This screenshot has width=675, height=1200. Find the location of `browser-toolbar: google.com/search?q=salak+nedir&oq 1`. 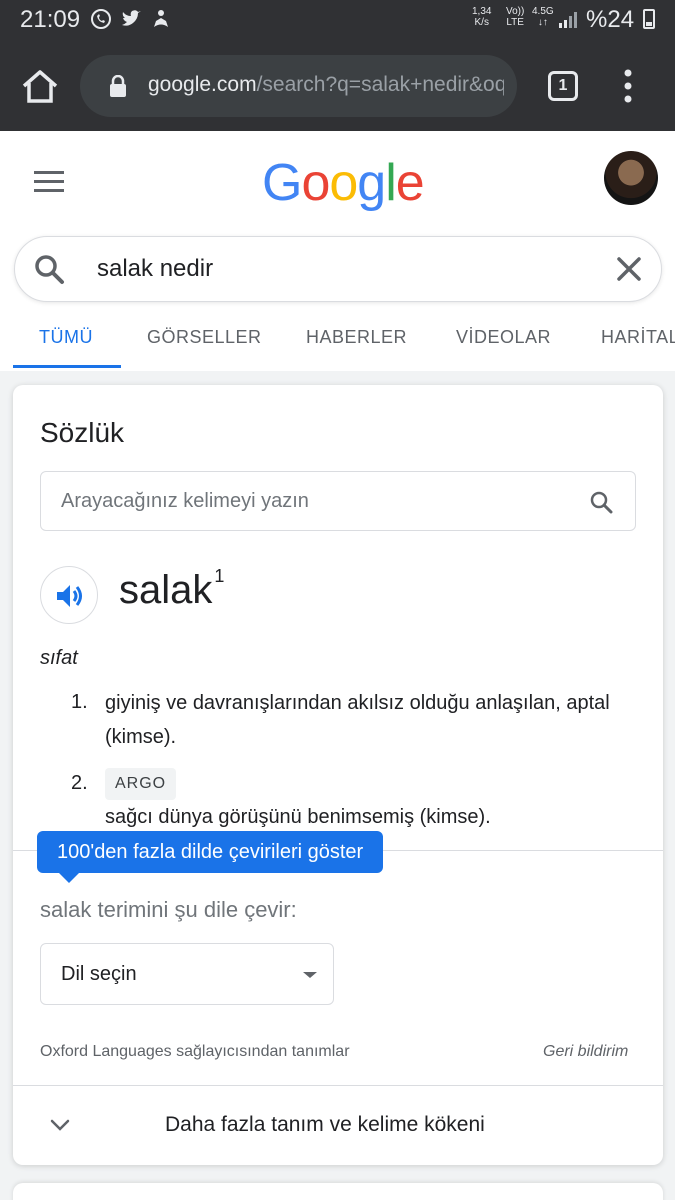

browser-toolbar: google.com/search?q=salak+nedir&oq 1 is located at coordinates (337, 85).